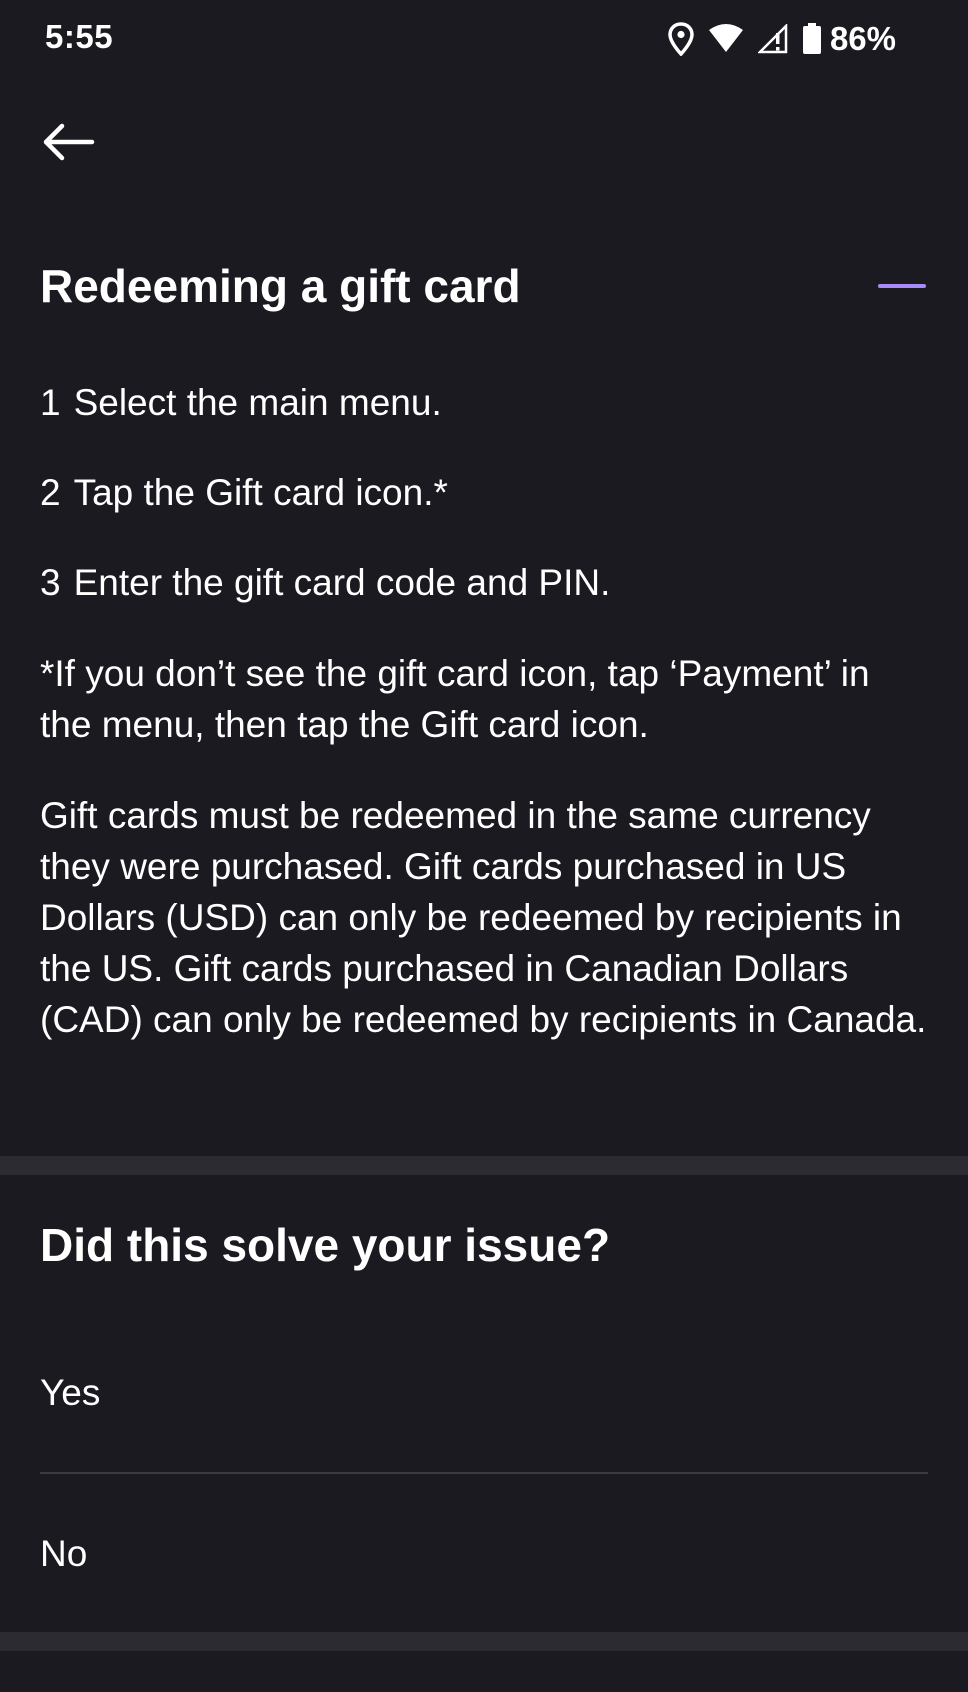 The width and height of the screenshot is (968, 1692). Describe the element at coordinates (342, 582) in the screenshot. I see `step-text: Enter the gift card code and PIN.` at that location.